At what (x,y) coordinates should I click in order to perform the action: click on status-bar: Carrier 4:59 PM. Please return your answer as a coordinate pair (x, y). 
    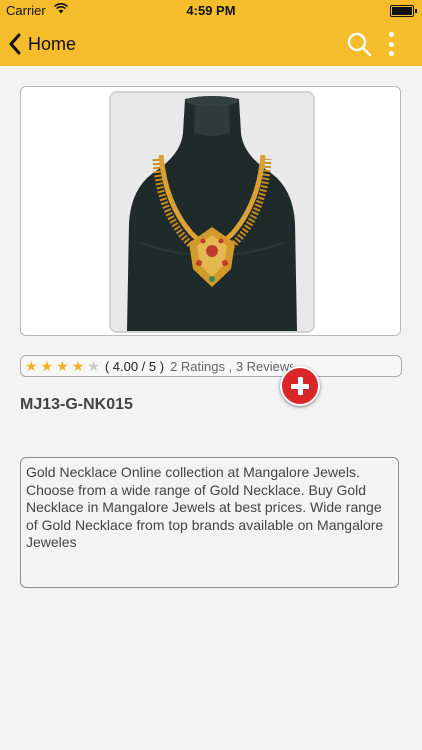
    Looking at the image, I should click on (211, 11).